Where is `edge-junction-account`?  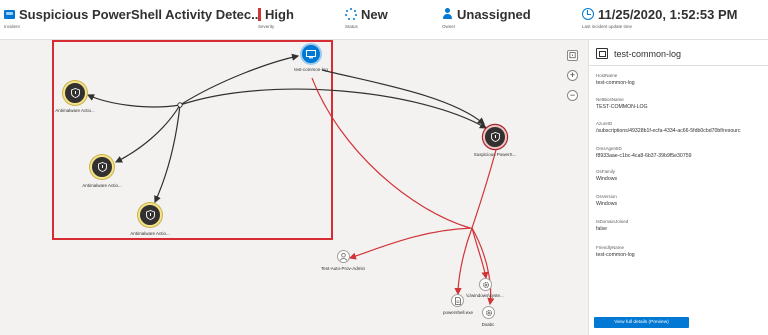 edge-junction-account is located at coordinates (410, 243).